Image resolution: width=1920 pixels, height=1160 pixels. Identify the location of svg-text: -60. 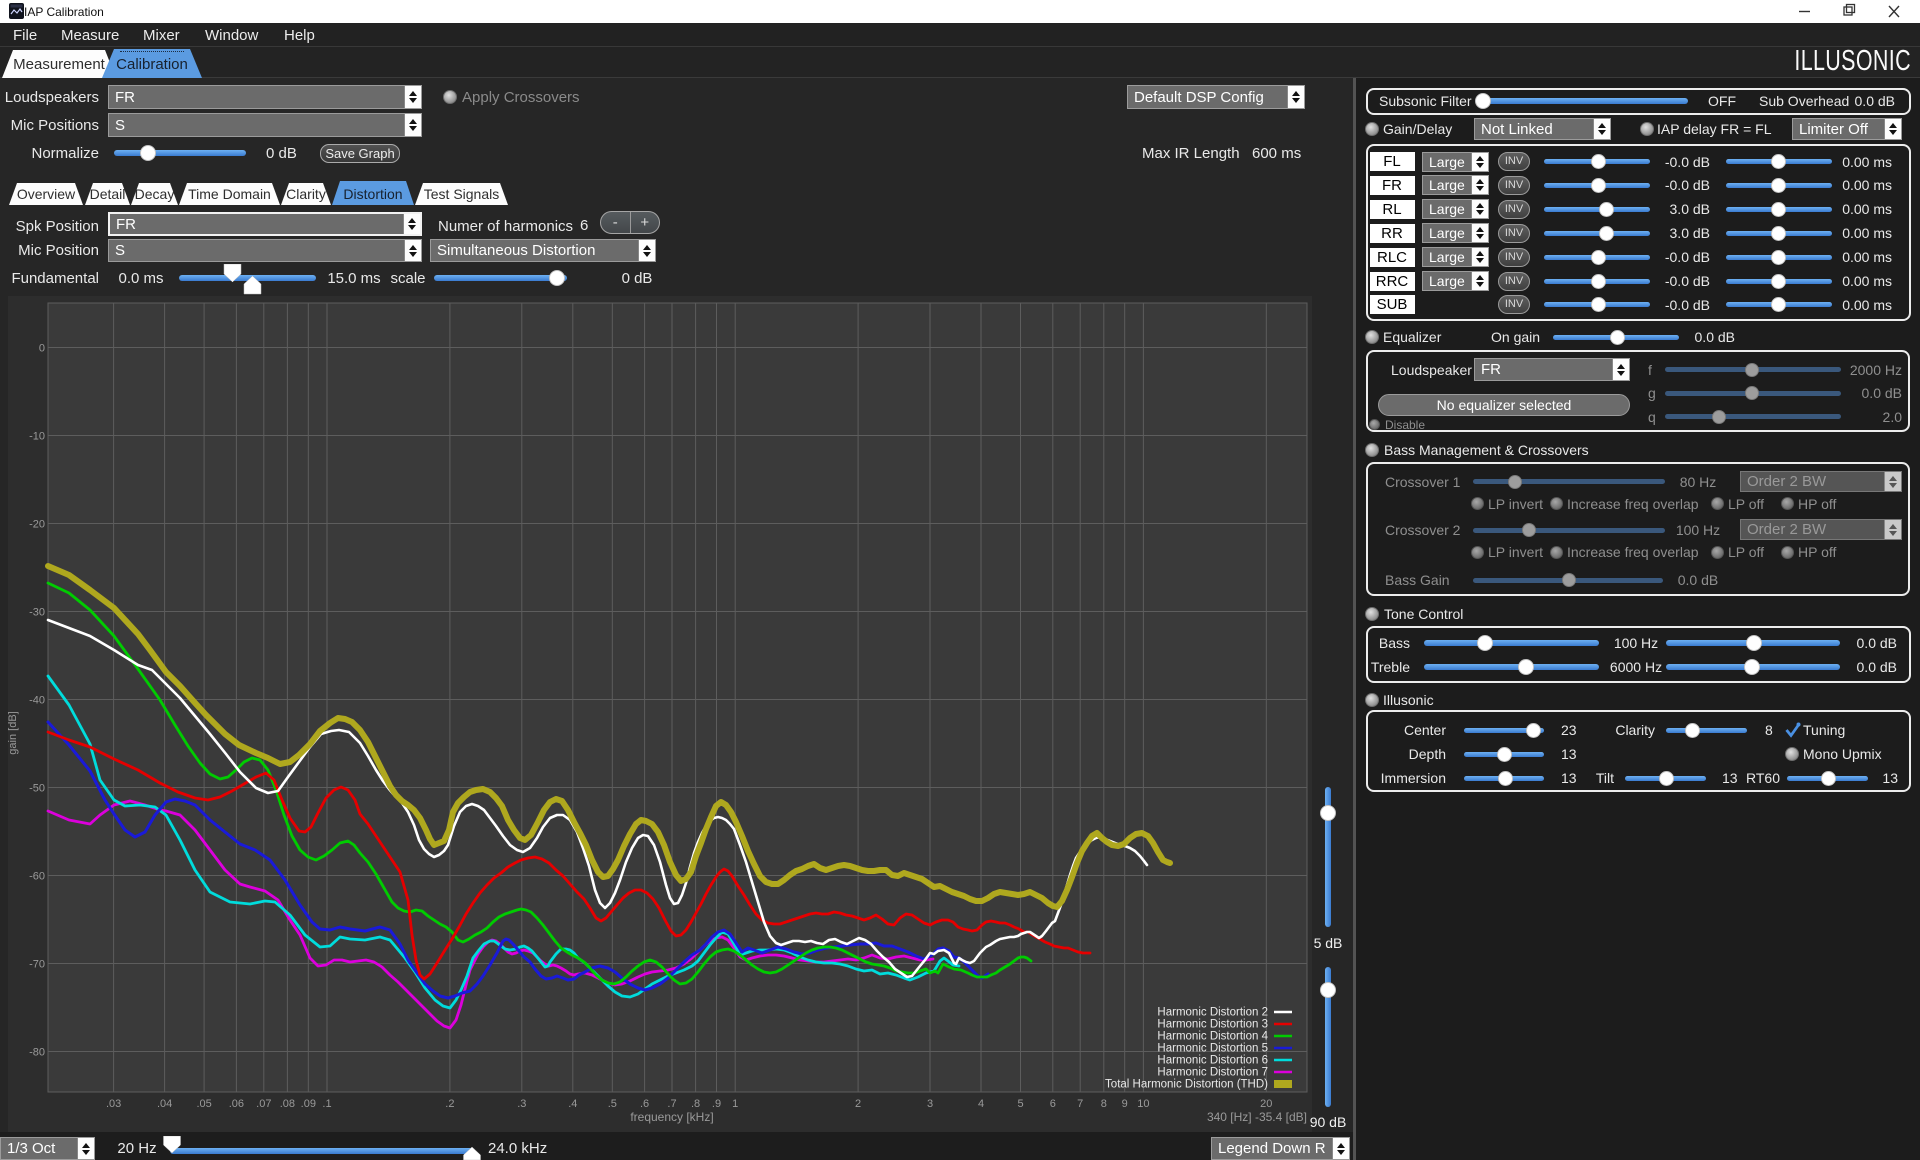
(37, 877).